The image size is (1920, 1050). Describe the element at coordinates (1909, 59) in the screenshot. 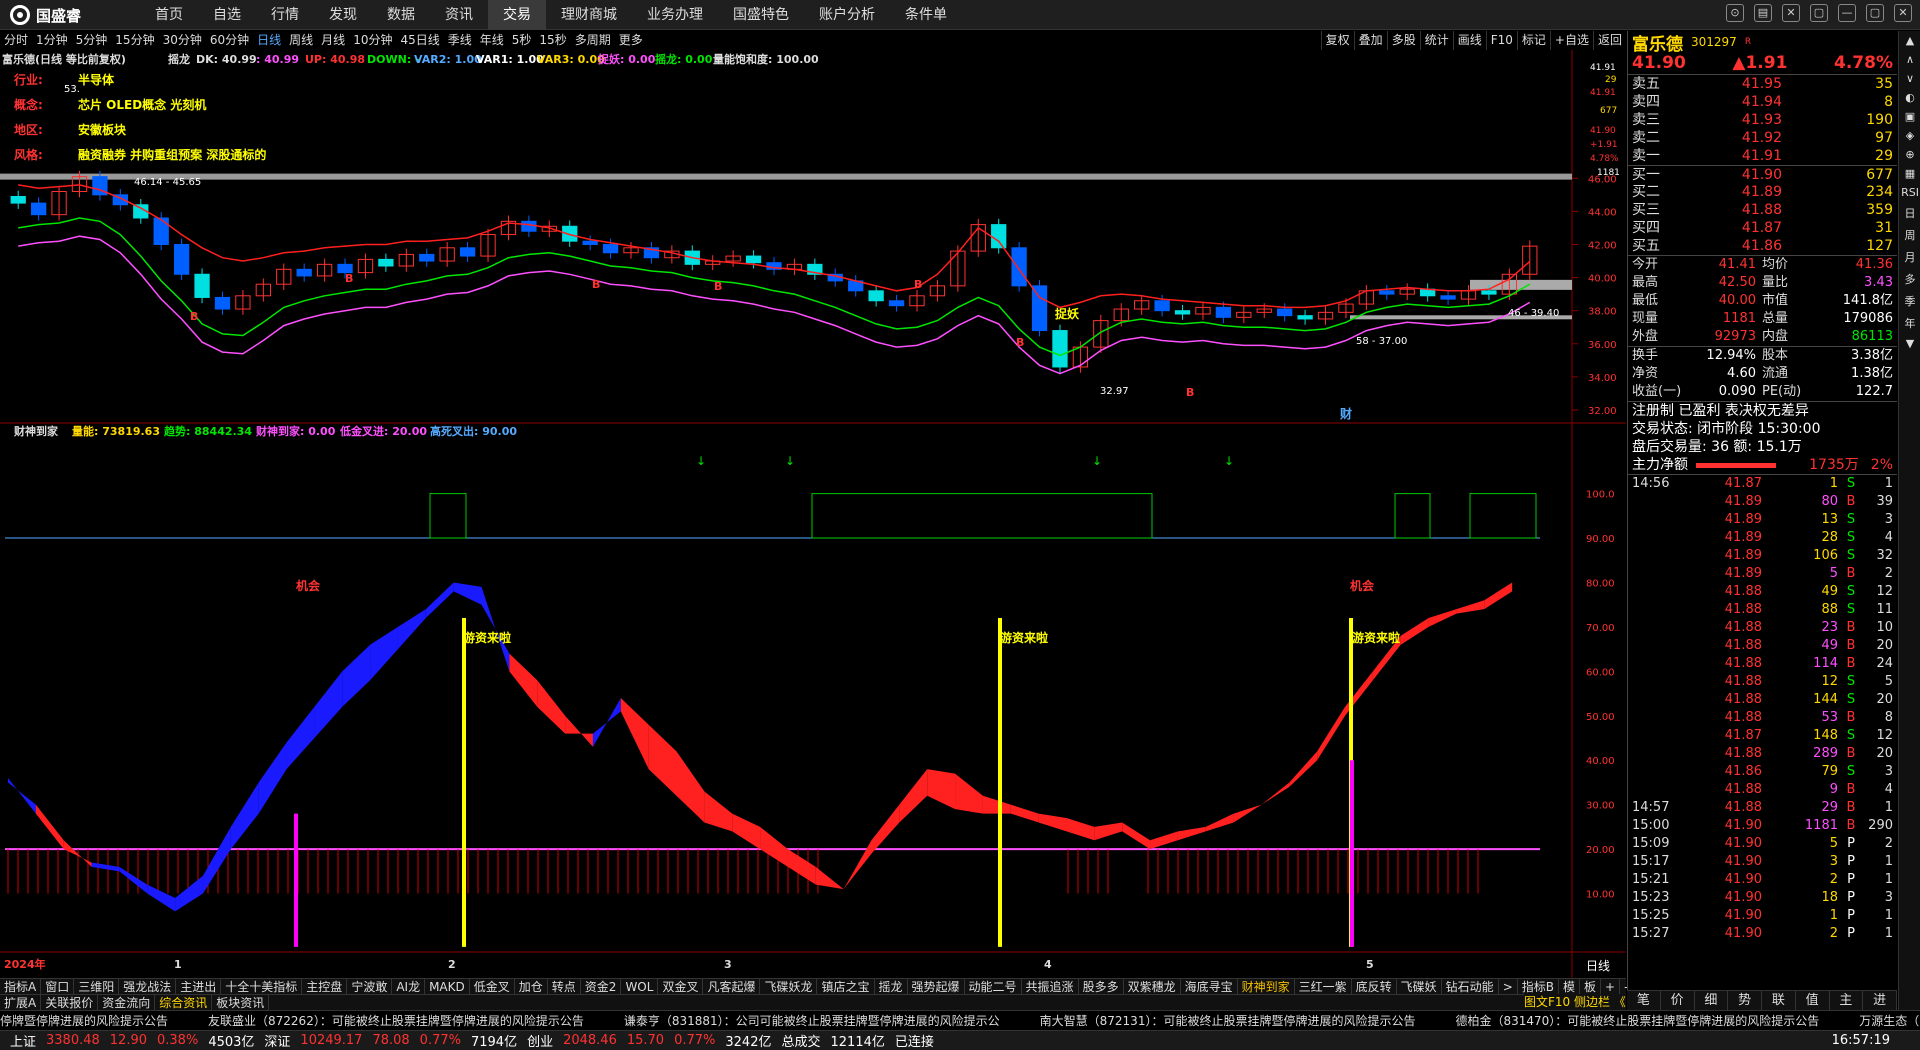

I see `sidebar-icon-1: ∧` at that location.